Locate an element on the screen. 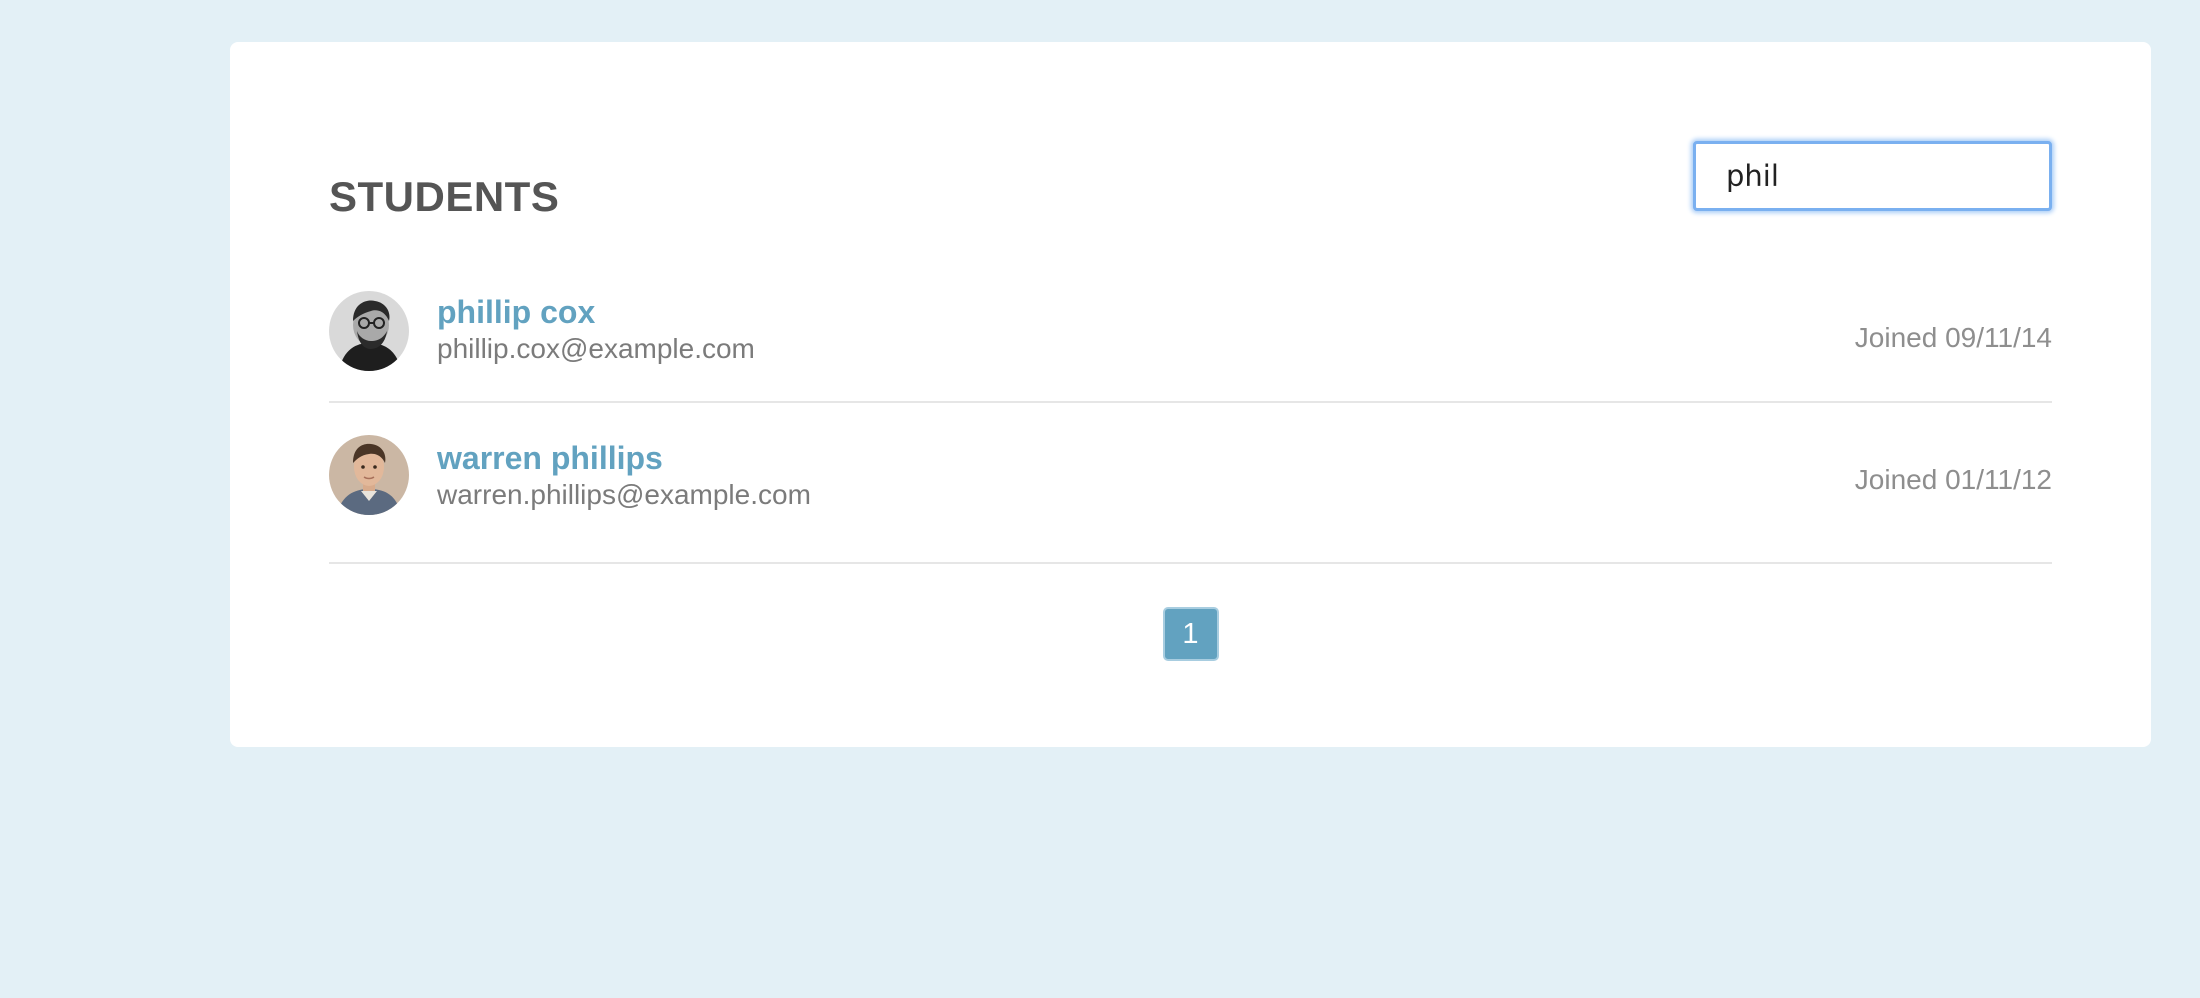 This screenshot has height=998, width=2200. student-name-link: phillip cox is located at coordinates (596, 312).